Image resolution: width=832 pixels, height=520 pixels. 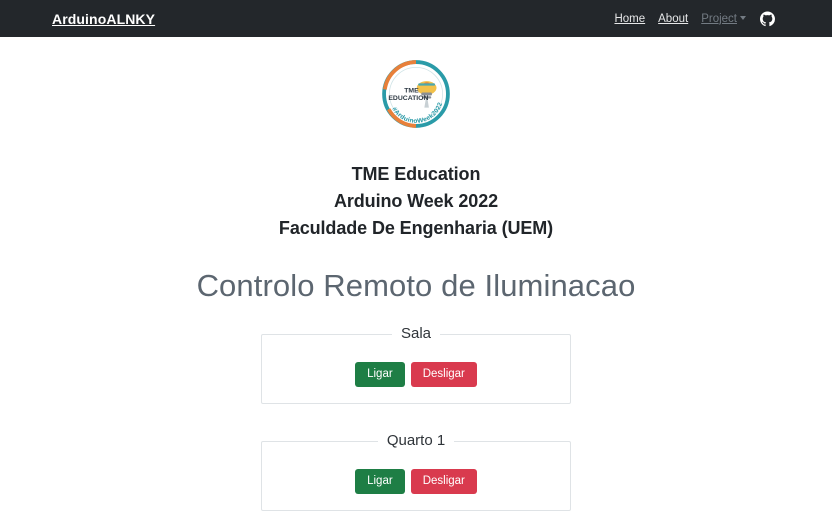 What do you see at coordinates (103, 19) in the screenshot?
I see `navbar-brand: ArduinoALNKY` at bounding box center [103, 19].